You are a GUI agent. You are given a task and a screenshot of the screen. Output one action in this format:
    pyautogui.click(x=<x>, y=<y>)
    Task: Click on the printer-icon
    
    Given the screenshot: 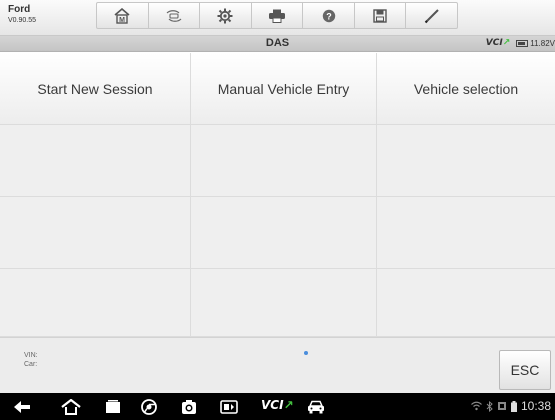 What is the action you would take?
    pyautogui.click(x=277, y=16)
    